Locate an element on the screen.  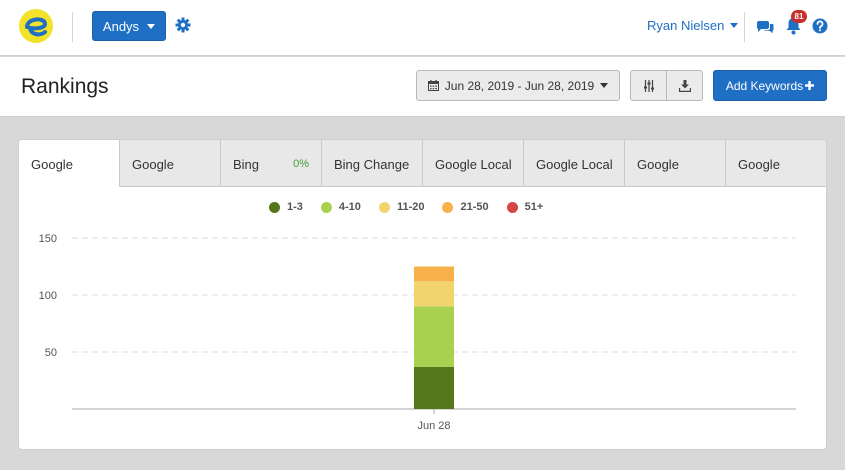
user-name: Ryan Nielsen is located at coordinates (686, 25).